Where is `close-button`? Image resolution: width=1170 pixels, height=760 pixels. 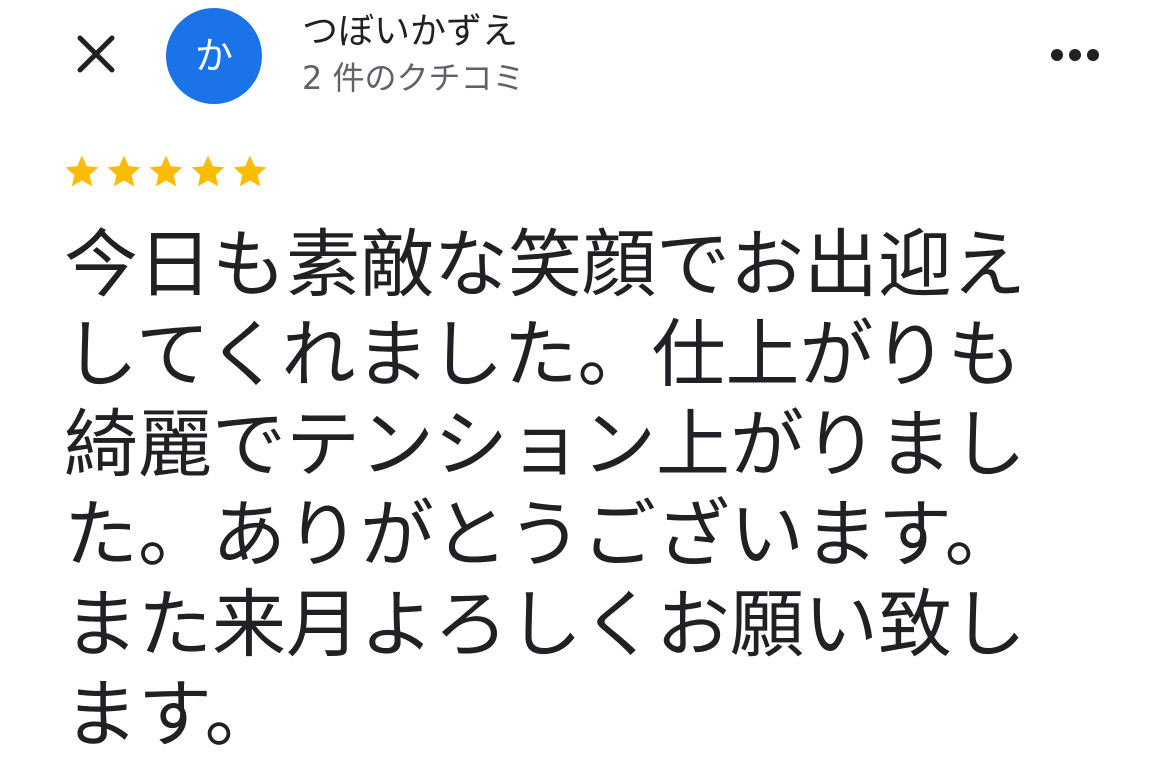
close-button is located at coordinates (96, 54).